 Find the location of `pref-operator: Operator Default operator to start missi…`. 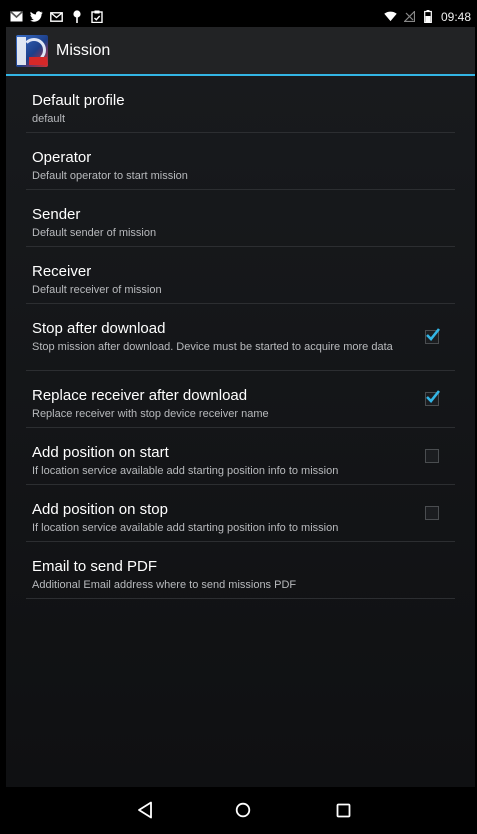

pref-operator: Operator Default operator to start missi… is located at coordinates (240, 161).